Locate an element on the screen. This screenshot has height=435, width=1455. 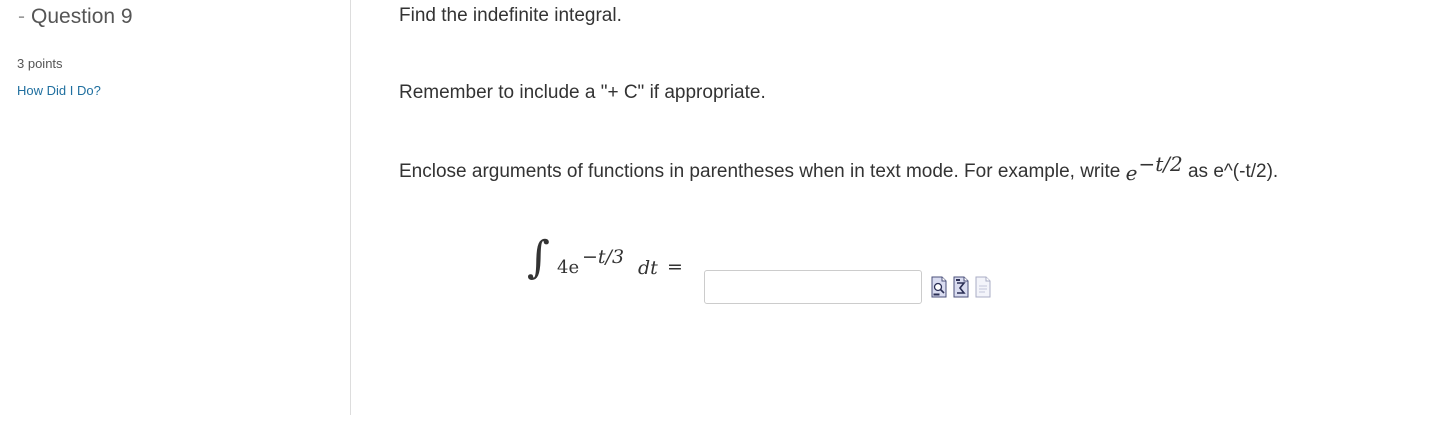
differential: dt is located at coordinates (648, 268).